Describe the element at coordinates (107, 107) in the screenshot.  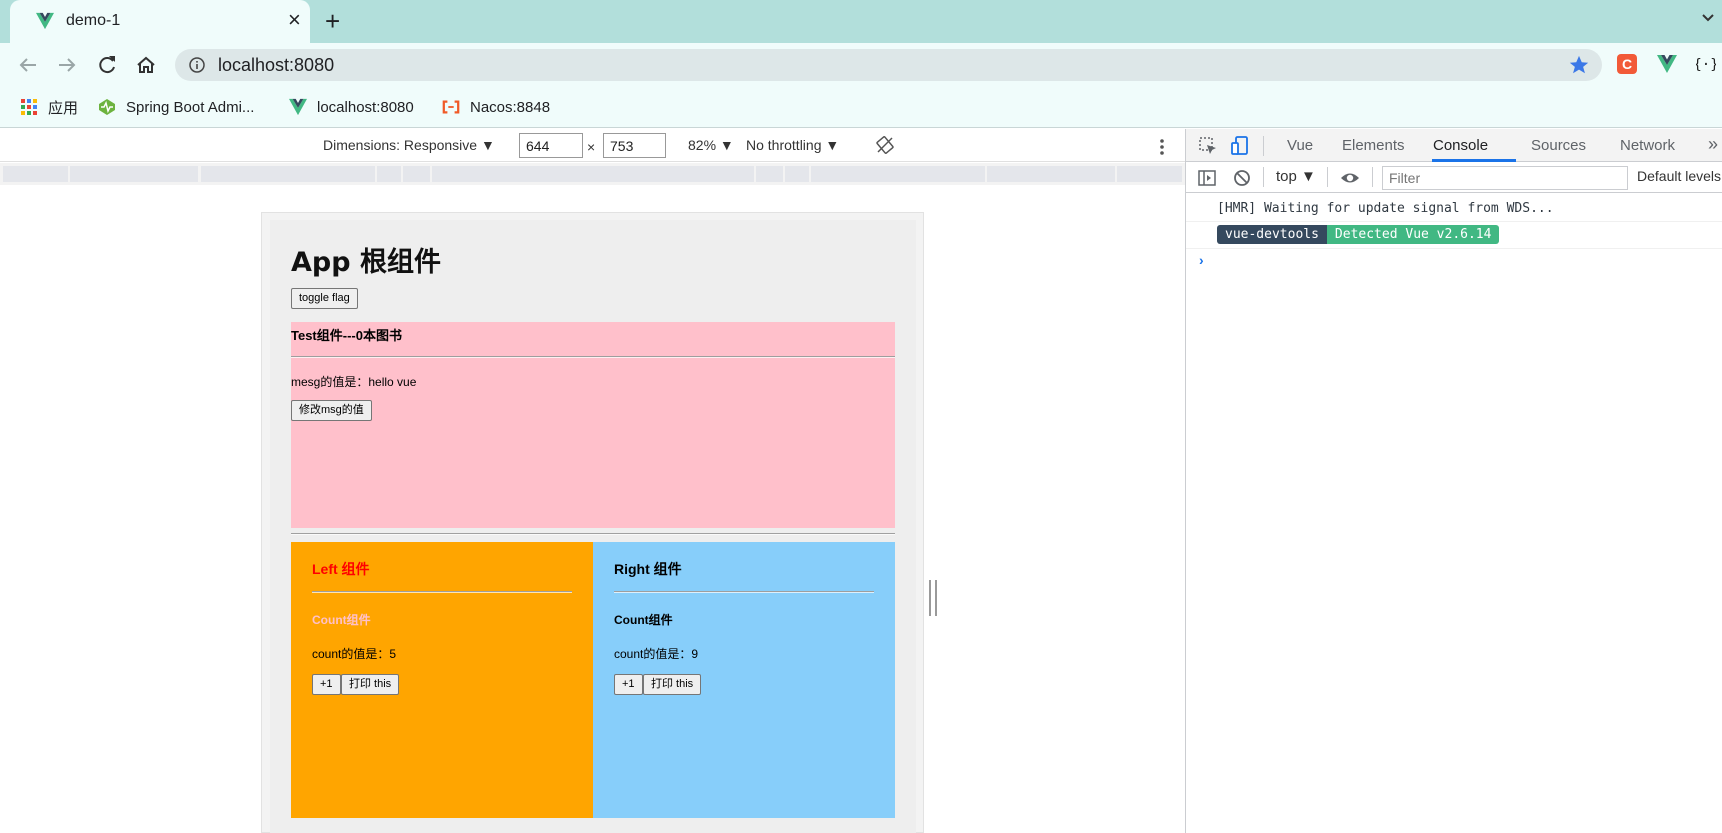
I see `spring-boot-admin-icon` at that location.